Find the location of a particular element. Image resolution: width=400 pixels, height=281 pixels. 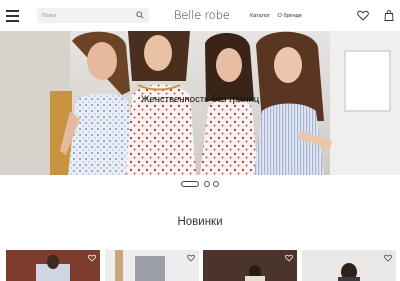

main-nav: Каталог О бренде is located at coordinates (279, 16).